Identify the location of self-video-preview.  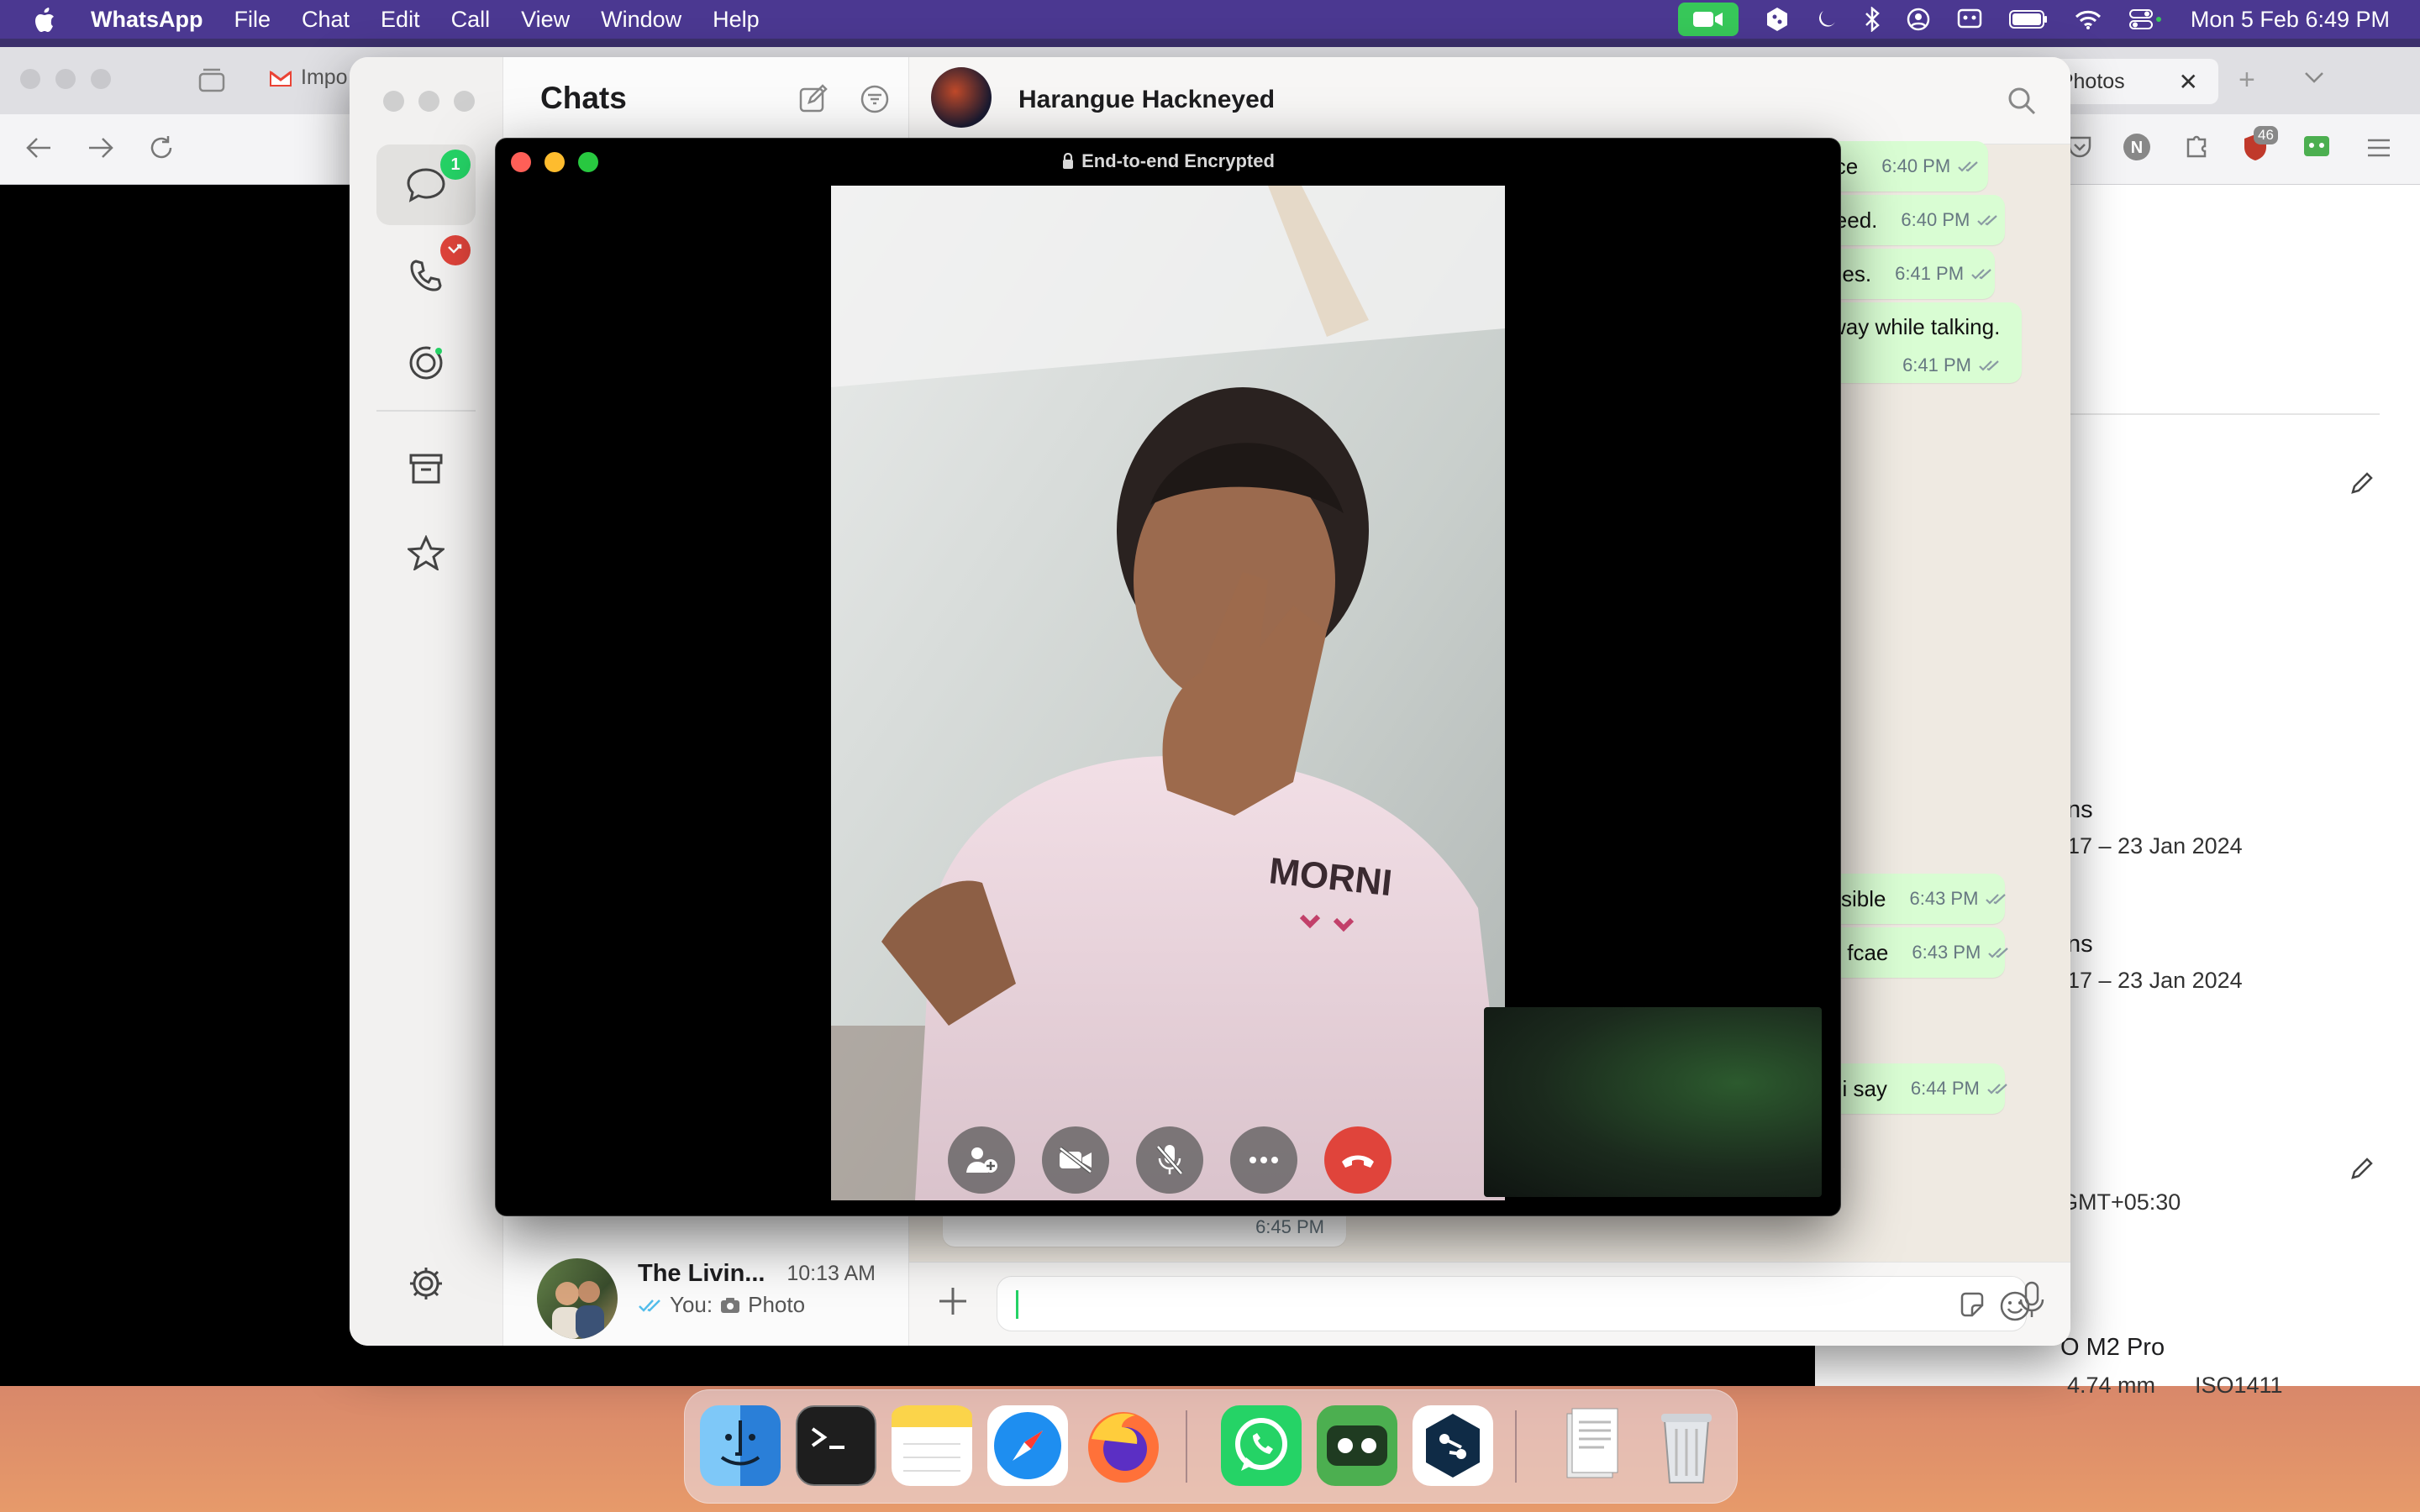
(1653, 1102).